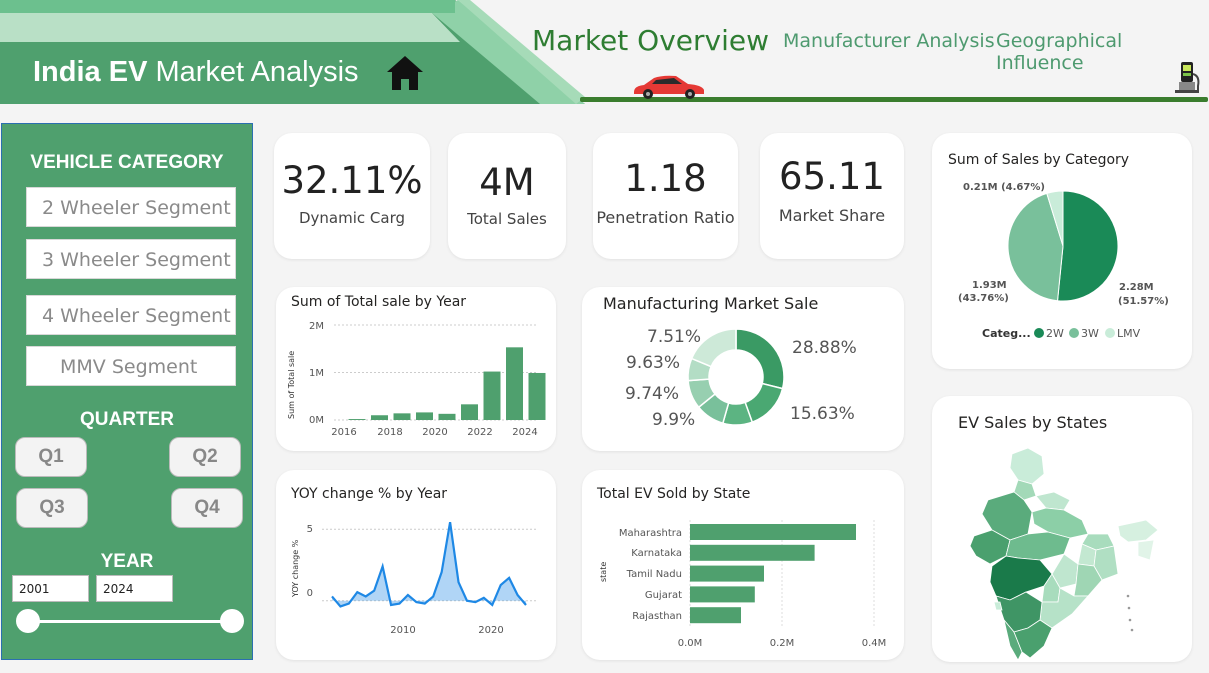  I want to click on y-tick: 0, so click(310, 593).